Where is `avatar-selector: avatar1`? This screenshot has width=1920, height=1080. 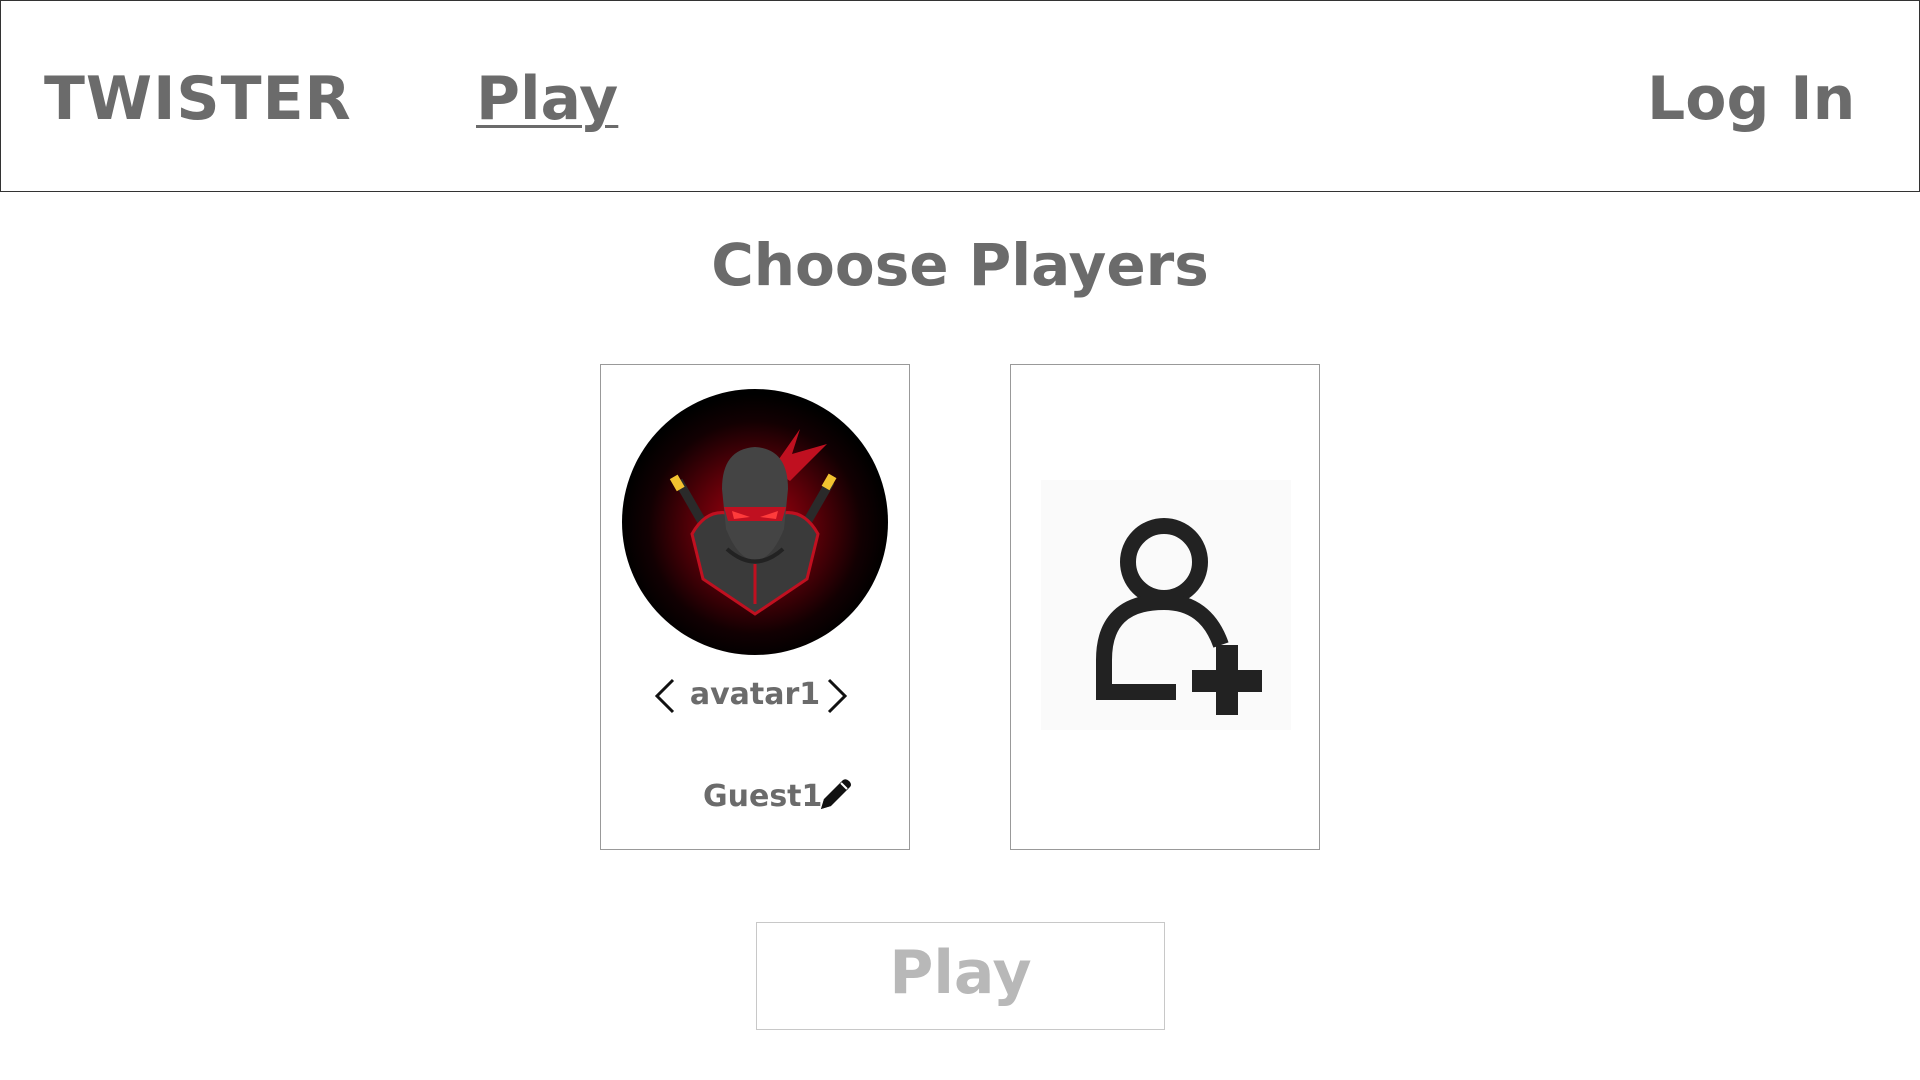 avatar-selector: avatar1 is located at coordinates (755, 695).